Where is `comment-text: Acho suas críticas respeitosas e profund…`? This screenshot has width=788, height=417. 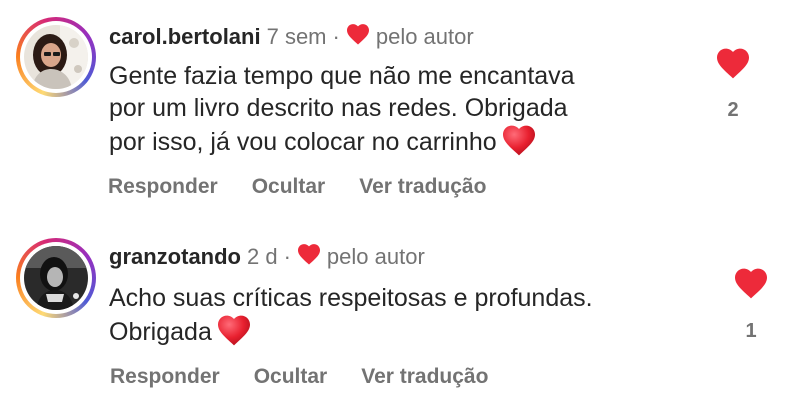
comment-text: Acho suas críticas respeitosas e profund… is located at coordinates (351, 318).